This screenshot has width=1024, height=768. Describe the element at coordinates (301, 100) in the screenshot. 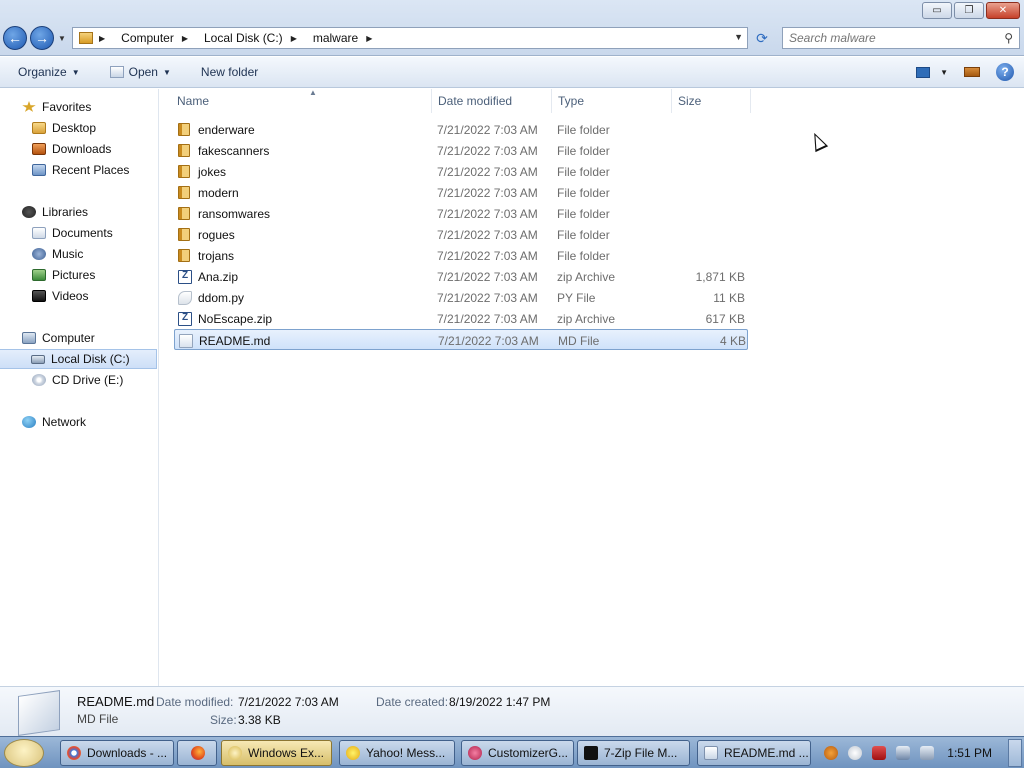

I see `column-name: Name ▲` at that location.